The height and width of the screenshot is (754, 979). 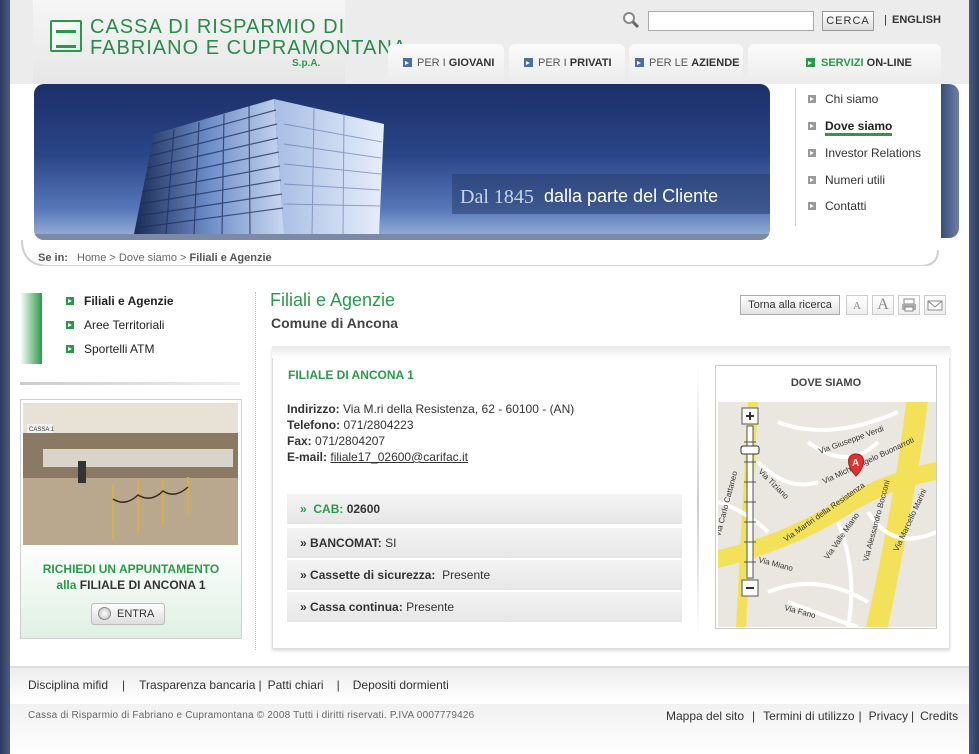 I want to click on font-larger-icon: A, so click(x=883, y=305).